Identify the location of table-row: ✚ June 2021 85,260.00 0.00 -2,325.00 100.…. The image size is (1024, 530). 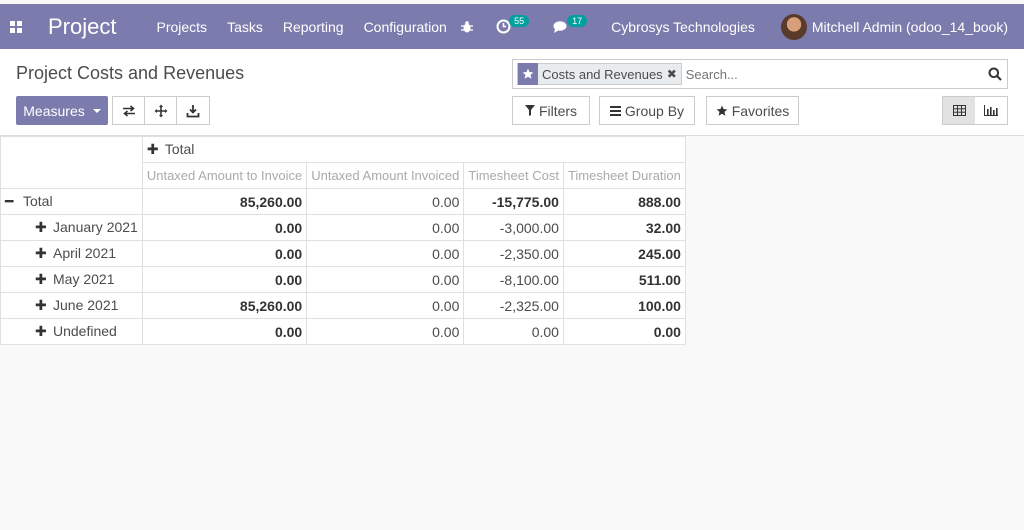
(343, 305).